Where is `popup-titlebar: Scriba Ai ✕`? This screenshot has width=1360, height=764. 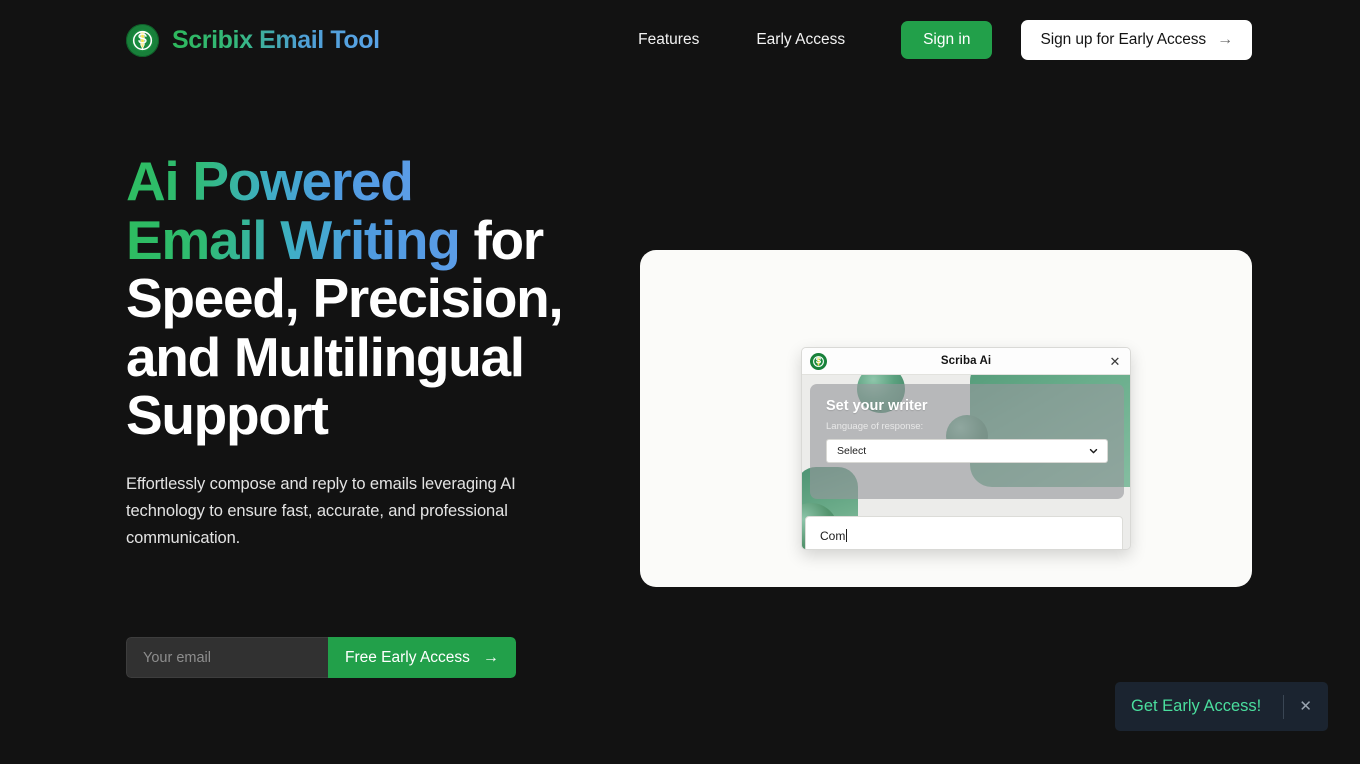 popup-titlebar: Scriba Ai ✕ is located at coordinates (966, 361).